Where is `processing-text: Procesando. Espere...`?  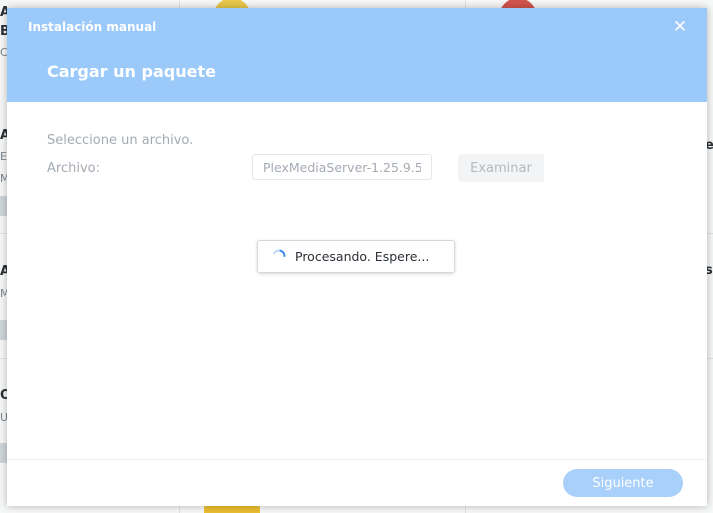
processing-text: Procesando. Espere... is located at coordinates (362, 256).